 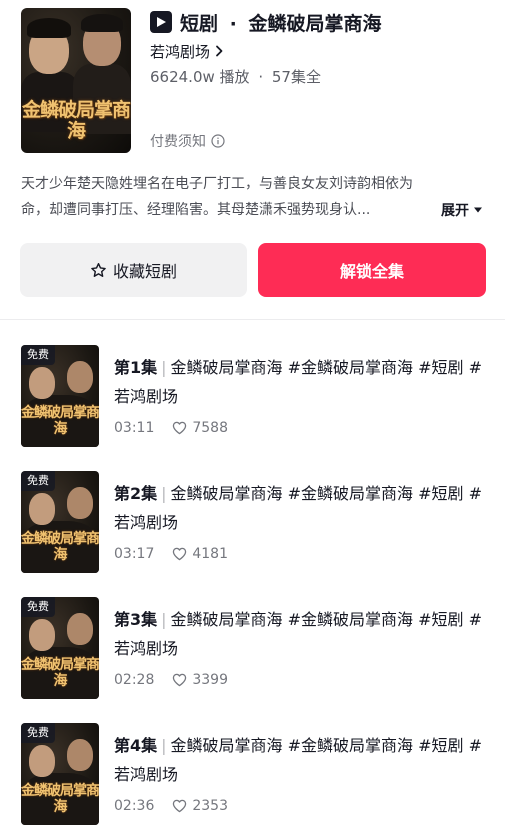 What do you see at coordinates (136, 745) in the screenshot?
I see `episode-number: 第4集` at bounding box center [136, 745].